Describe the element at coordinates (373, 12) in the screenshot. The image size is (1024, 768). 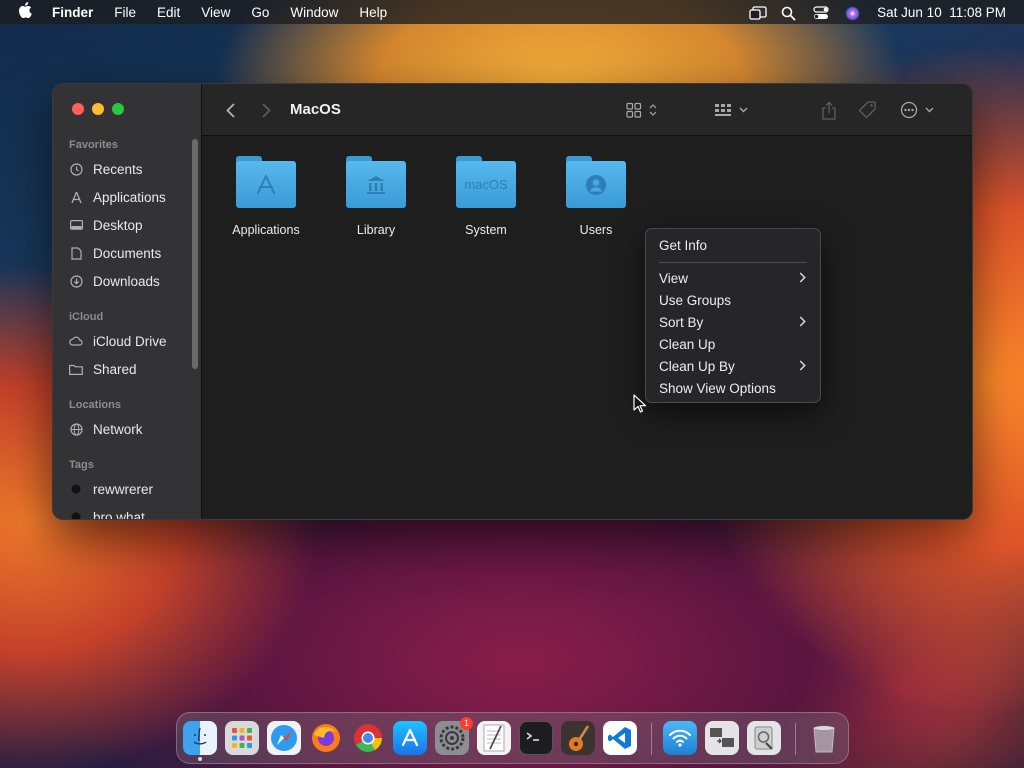
I see `menu-help: Help` at that location.